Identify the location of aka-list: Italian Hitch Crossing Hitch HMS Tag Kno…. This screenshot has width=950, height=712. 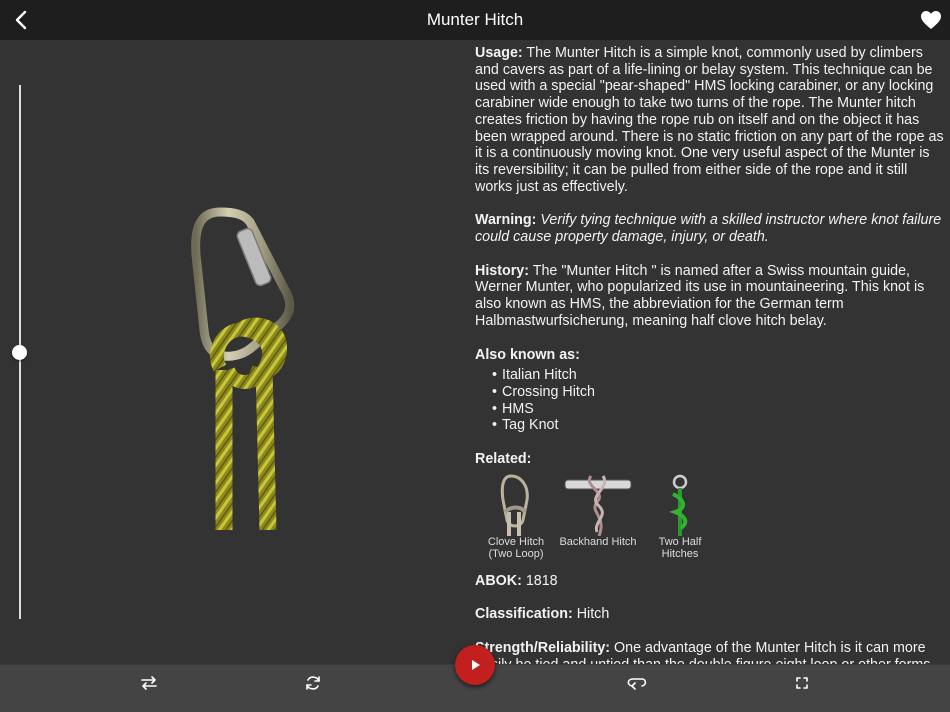
(718, 400).